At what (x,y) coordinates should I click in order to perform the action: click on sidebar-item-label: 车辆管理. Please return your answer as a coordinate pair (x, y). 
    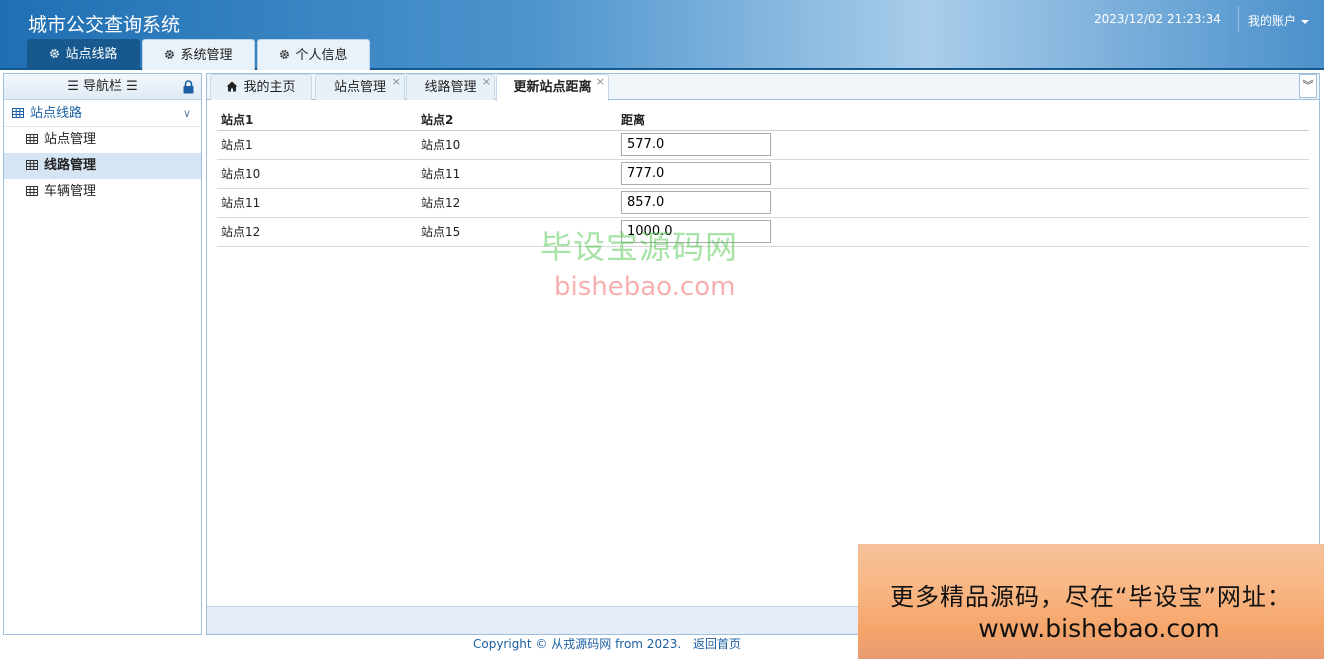
    Looking at the image, I should click on (70, 191).